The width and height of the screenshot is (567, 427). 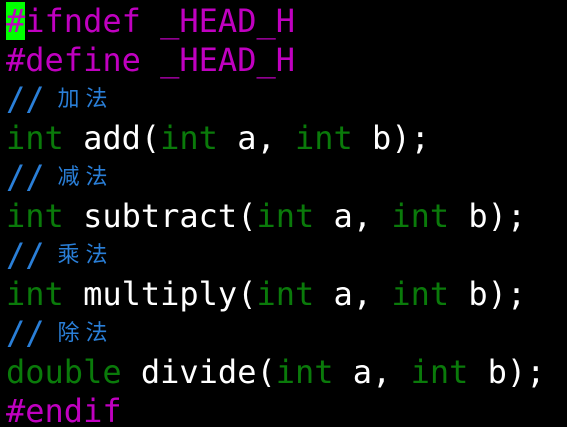 I want to click on function-name: divide(, so click(x=198, y=372).